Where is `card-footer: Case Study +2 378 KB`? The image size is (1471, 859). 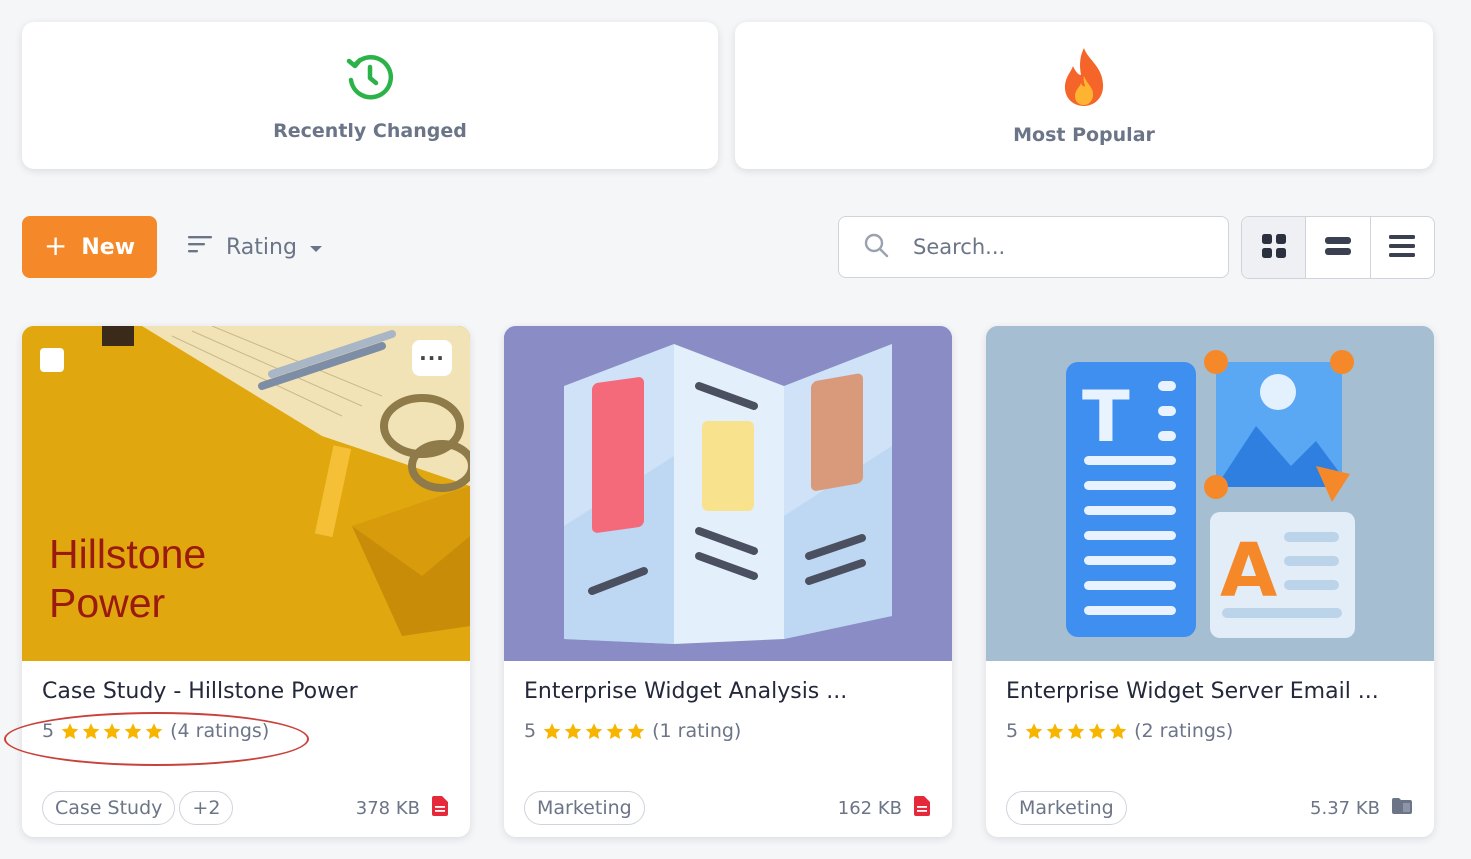
card-footer: Case Study +2 378 KB is located at coordinates (245, 808).